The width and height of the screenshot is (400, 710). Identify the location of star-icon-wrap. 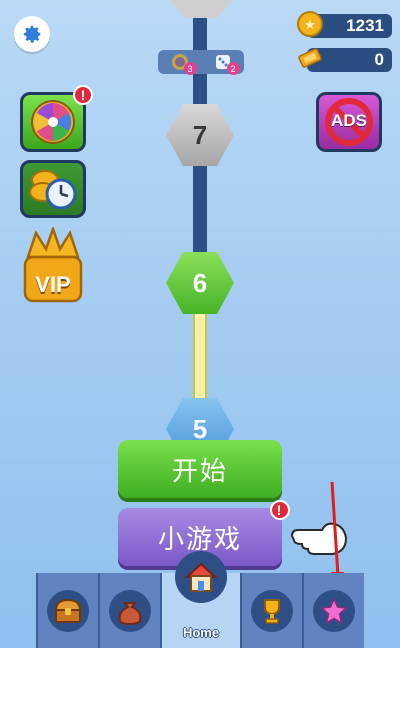
(334, 610).